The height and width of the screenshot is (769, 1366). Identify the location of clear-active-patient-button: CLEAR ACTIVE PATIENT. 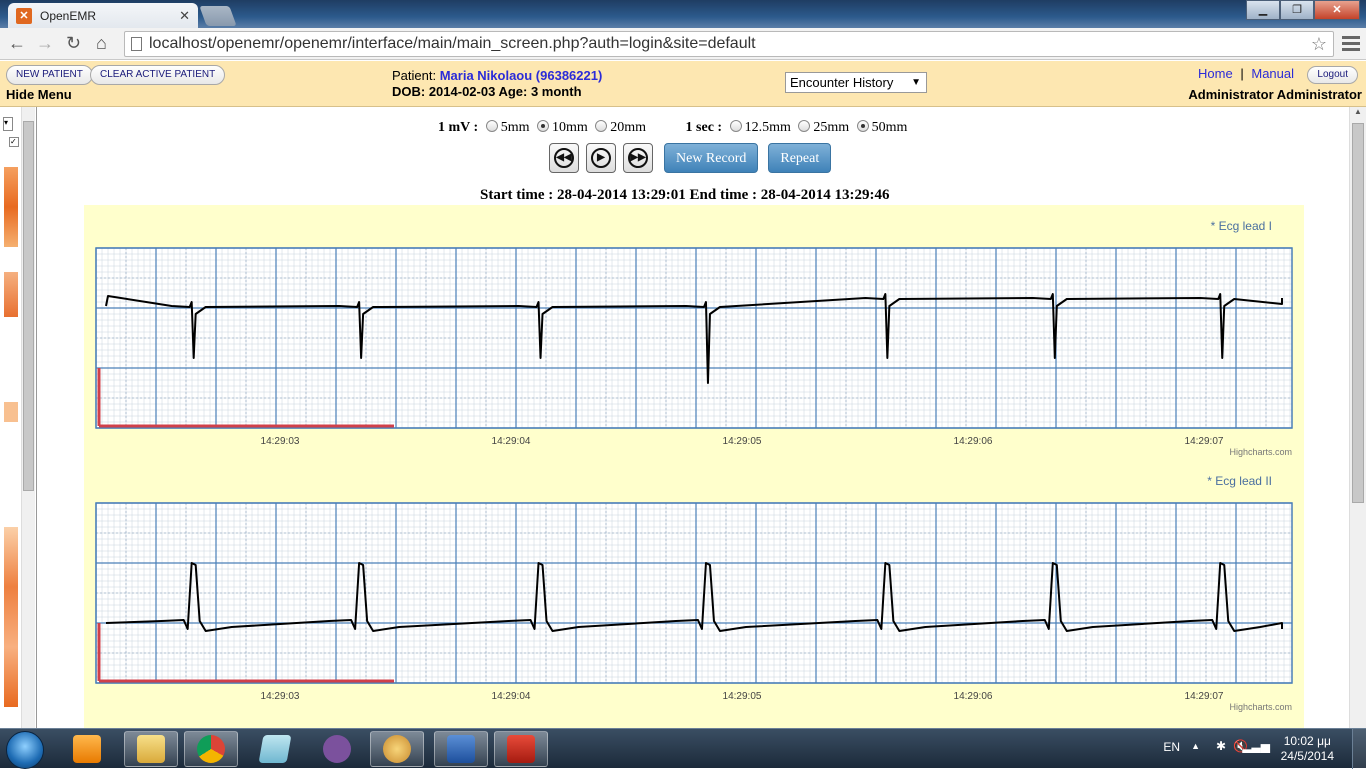
(158, 75).